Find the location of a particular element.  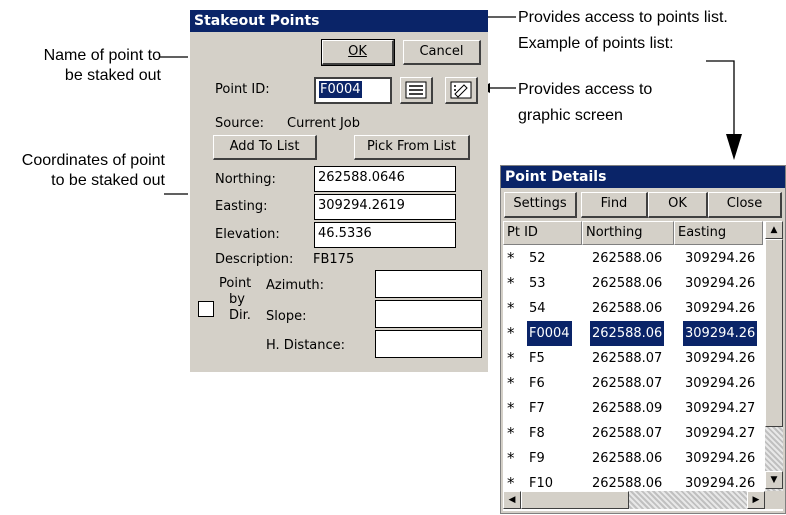

graphic-icon is located at coordinates (461, 90).